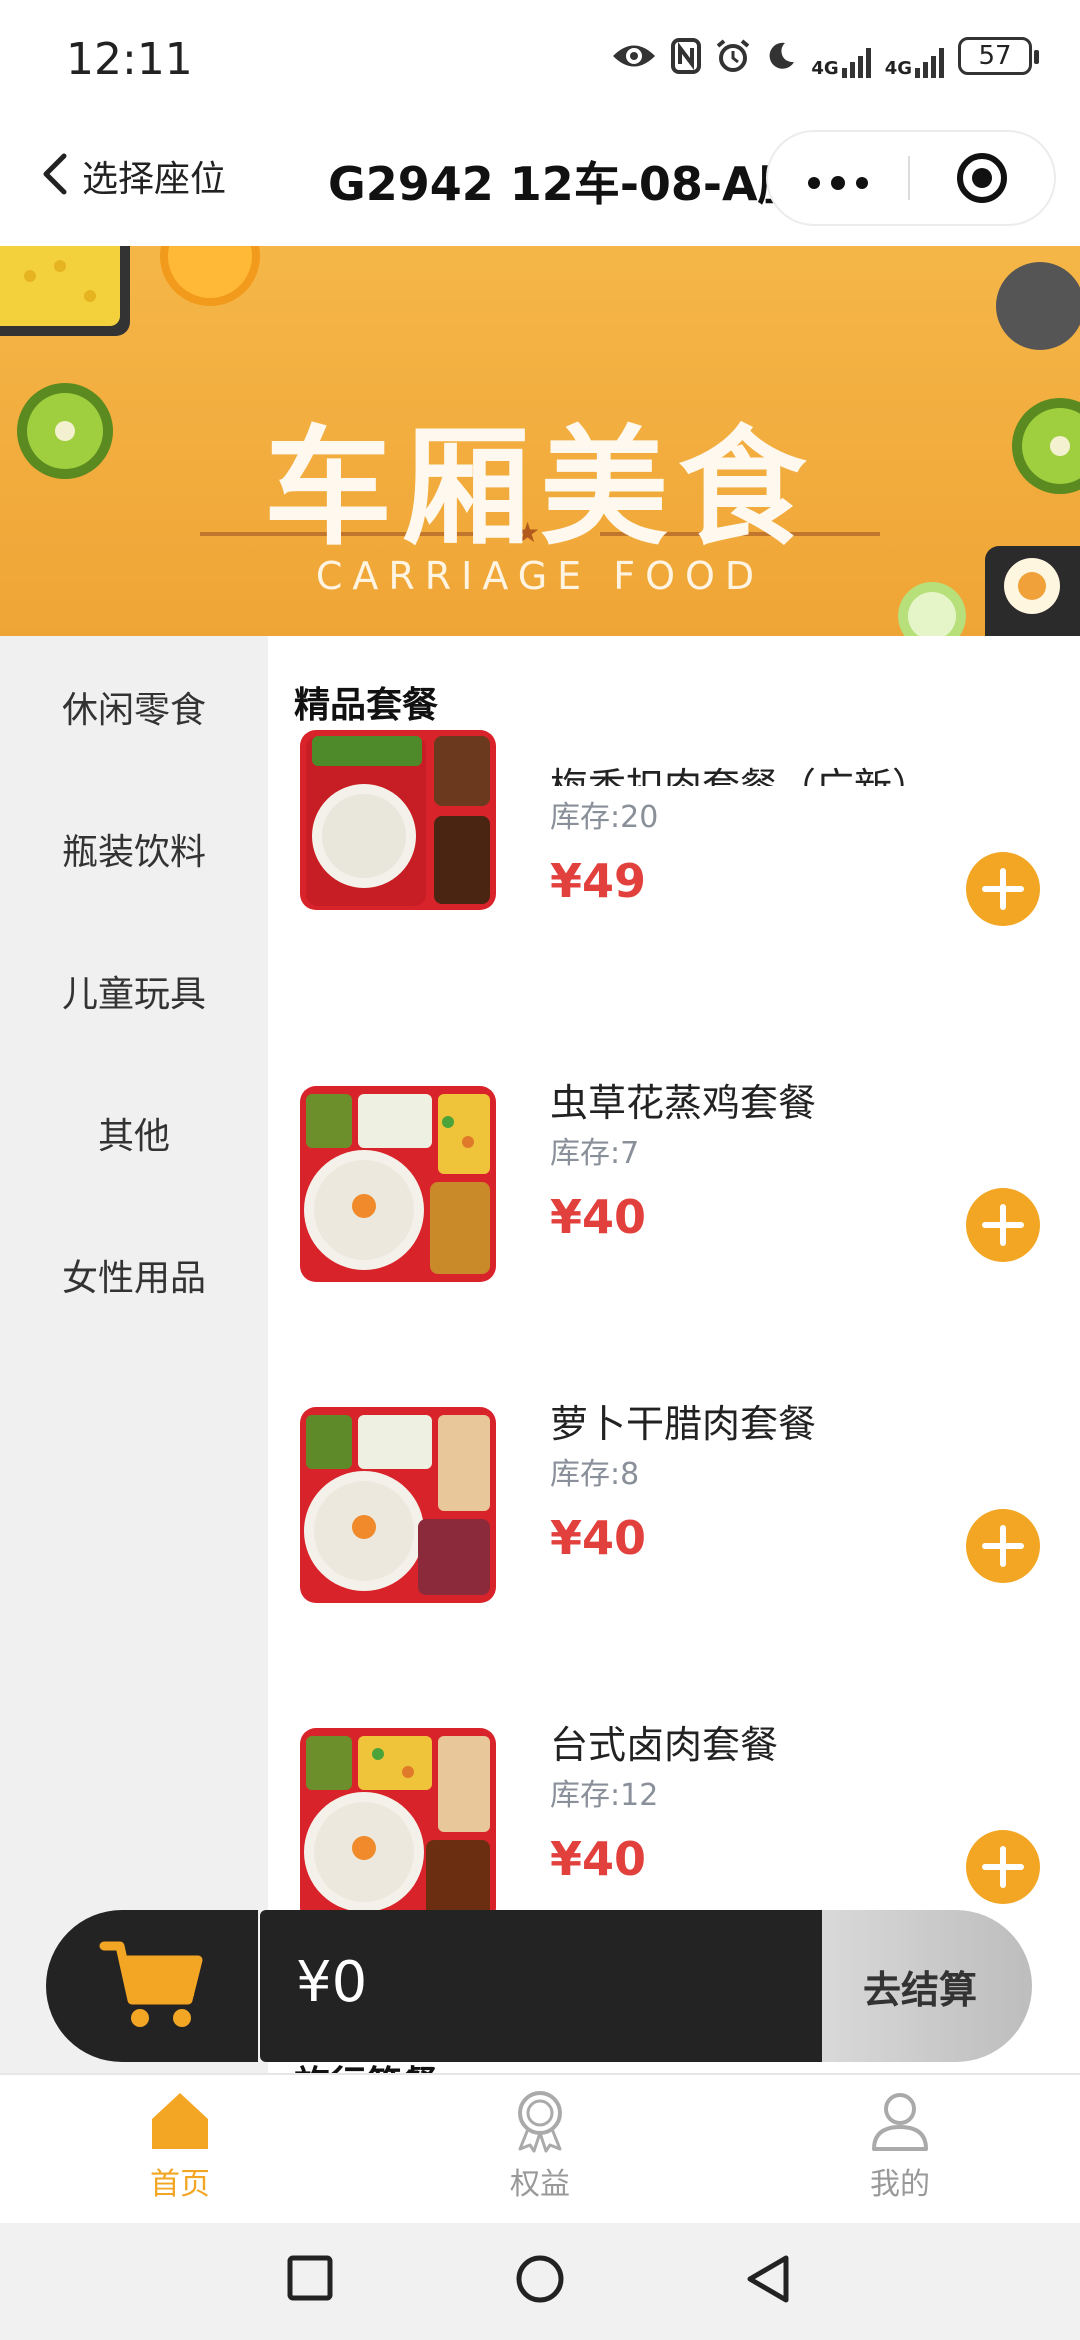 Image resolution: width=1080 pixels, height=2340 pixels. I want to click on recent-apps-icon, so click(310, 2278).